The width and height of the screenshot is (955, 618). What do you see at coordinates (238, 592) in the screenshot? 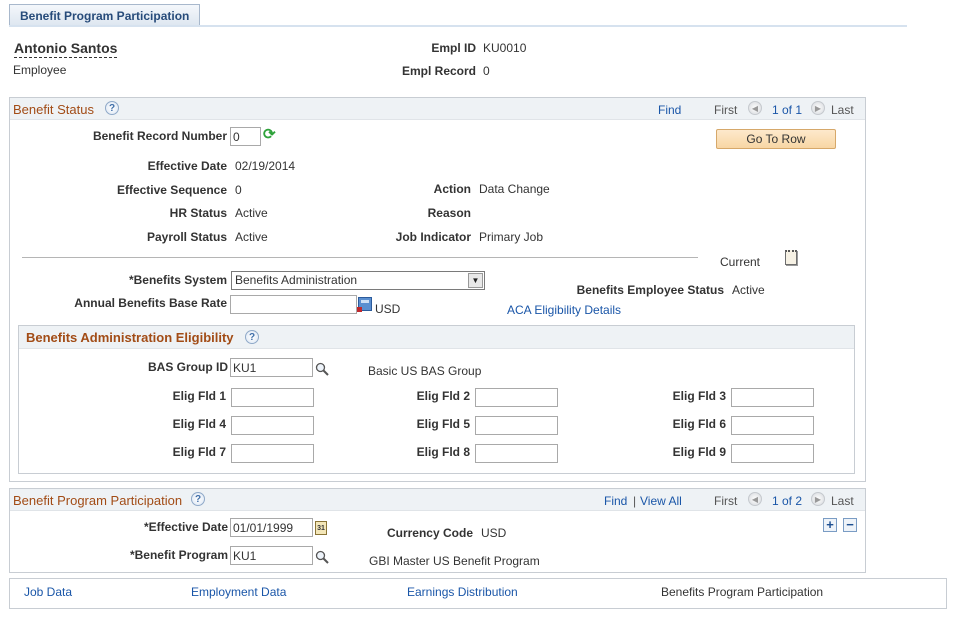
I see `employment-data-link: Employment Data` at bounding box center [238, 592].